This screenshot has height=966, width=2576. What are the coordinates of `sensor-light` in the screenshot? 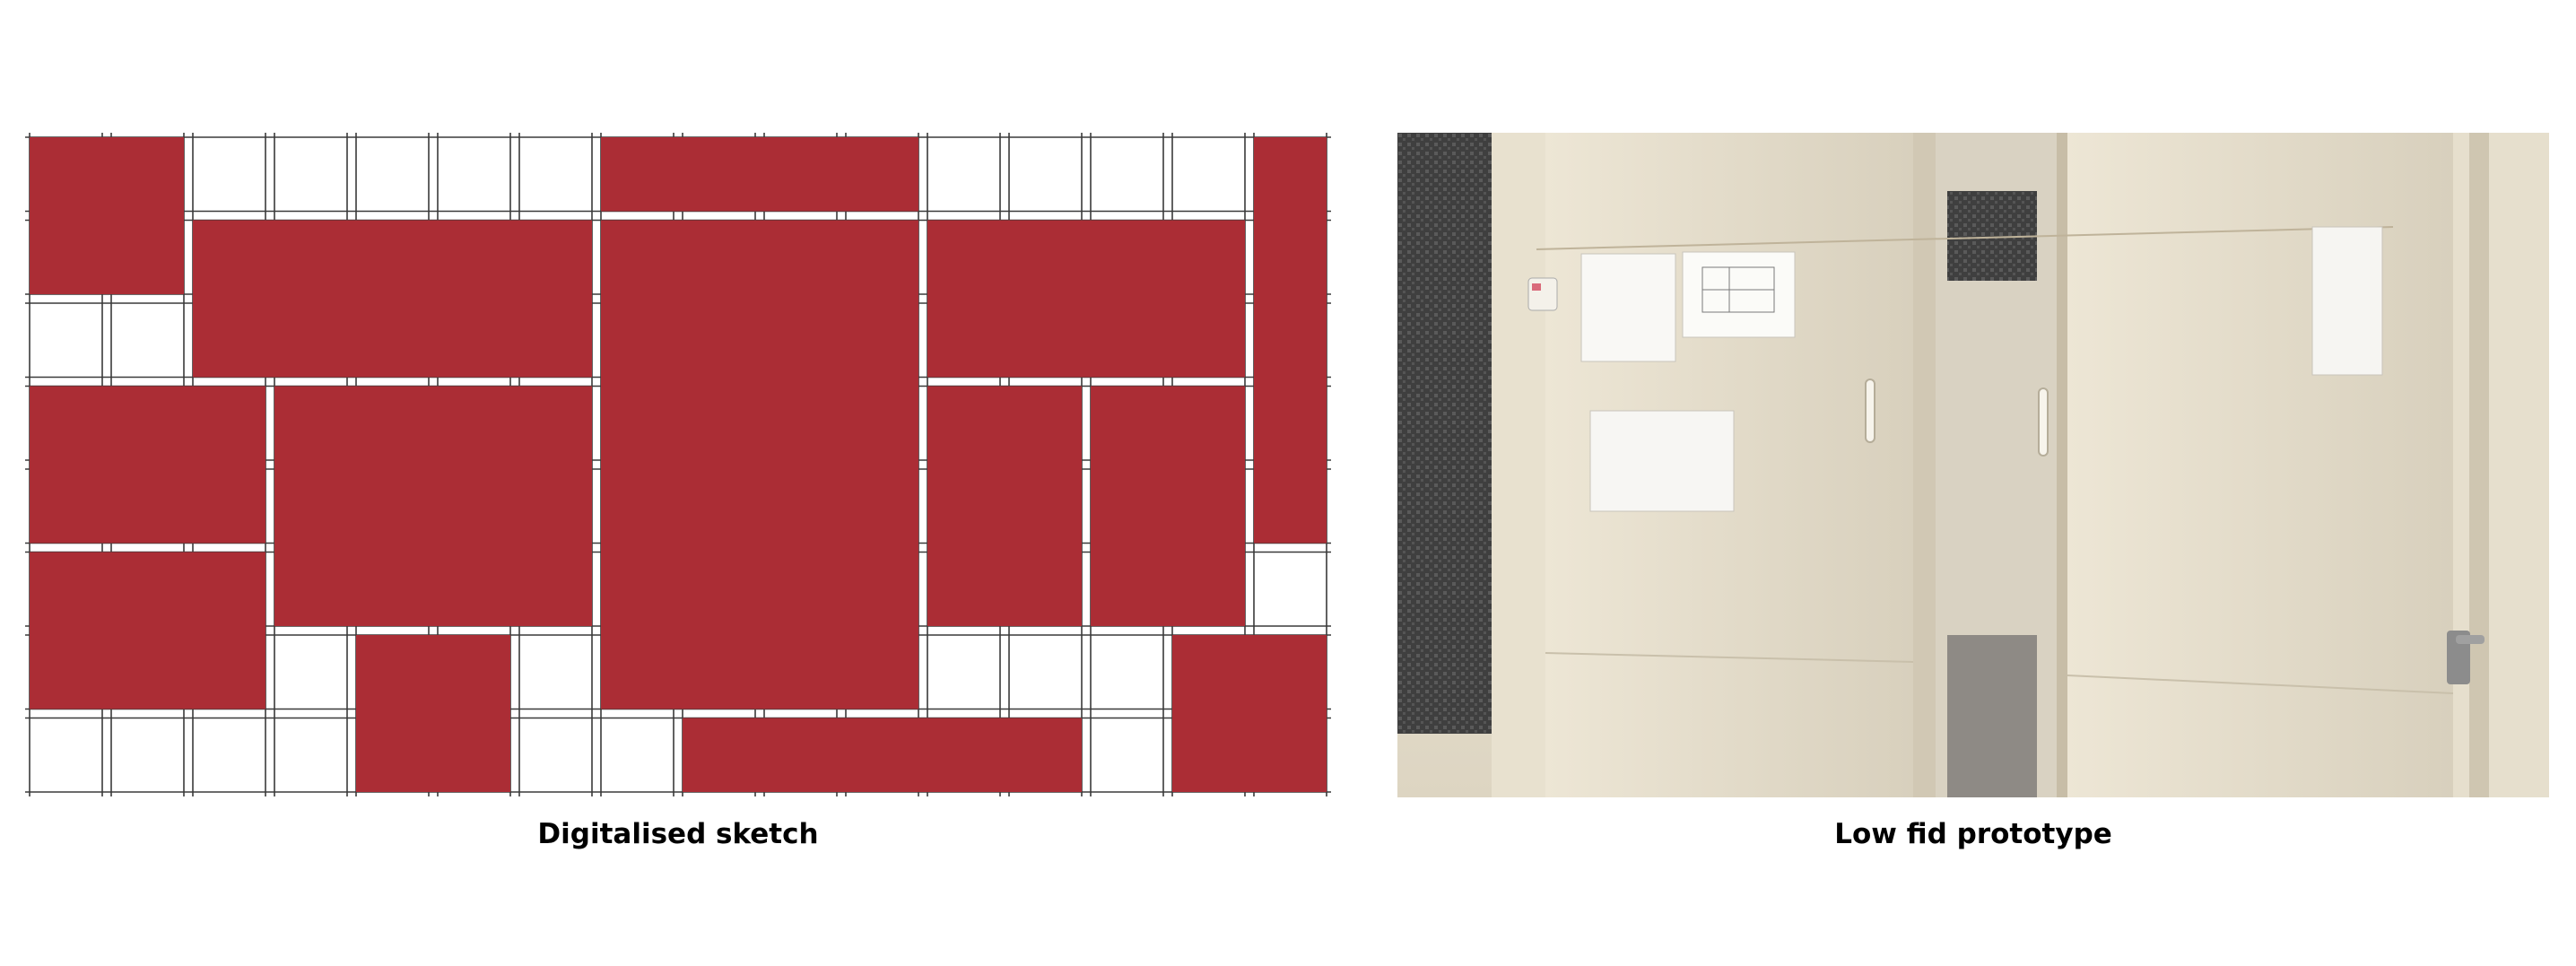 It's located at (1536, 287).